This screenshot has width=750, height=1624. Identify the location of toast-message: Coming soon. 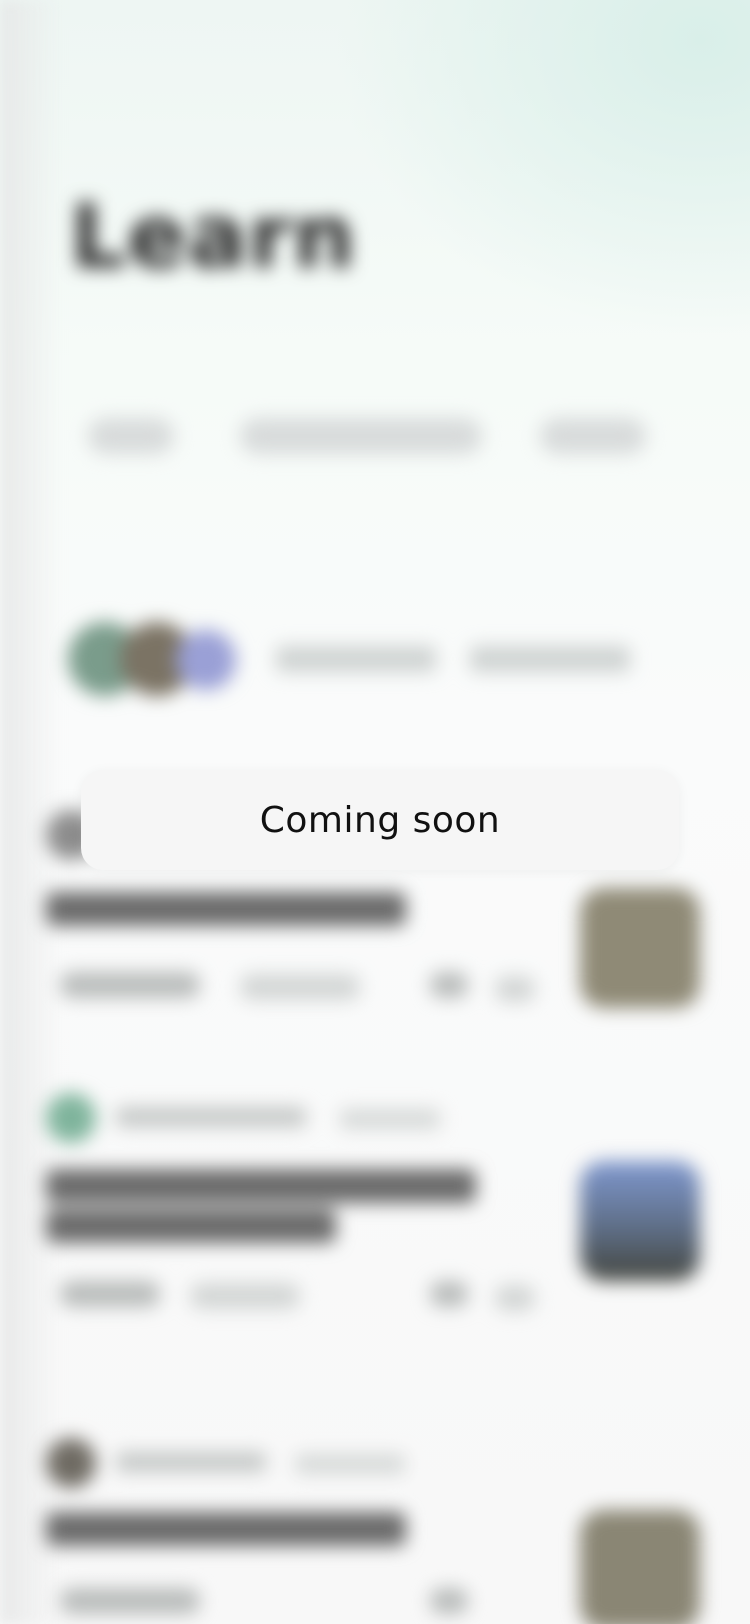
(380, 820).